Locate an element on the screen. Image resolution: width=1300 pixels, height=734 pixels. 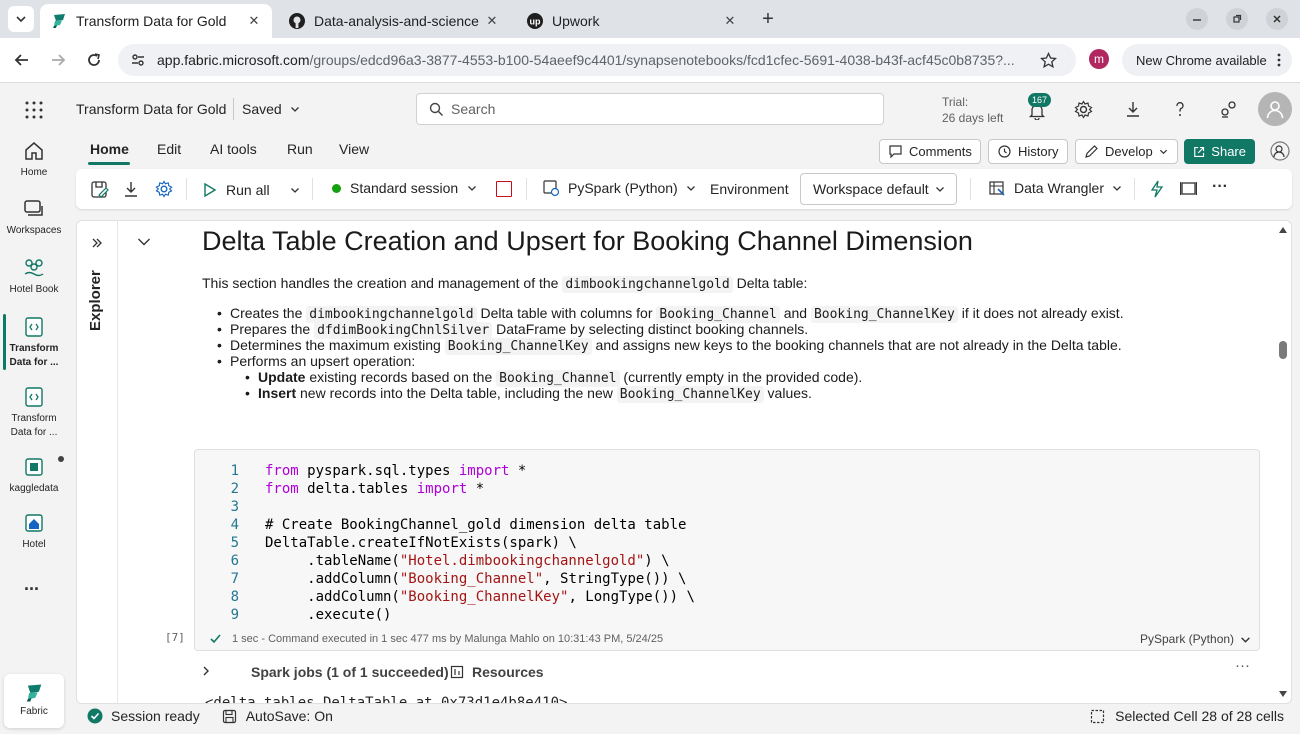
rail-item-hotel-book: Hotel Book is located at coordinates (34, 277).